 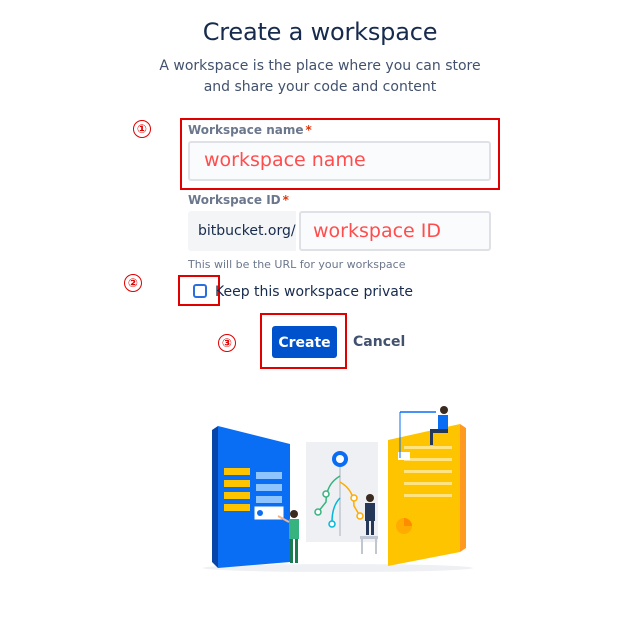 What do you see at coordinates (200, 291) in the screenshot?
I see `private-checkbox` at bounding box center [200, 291].